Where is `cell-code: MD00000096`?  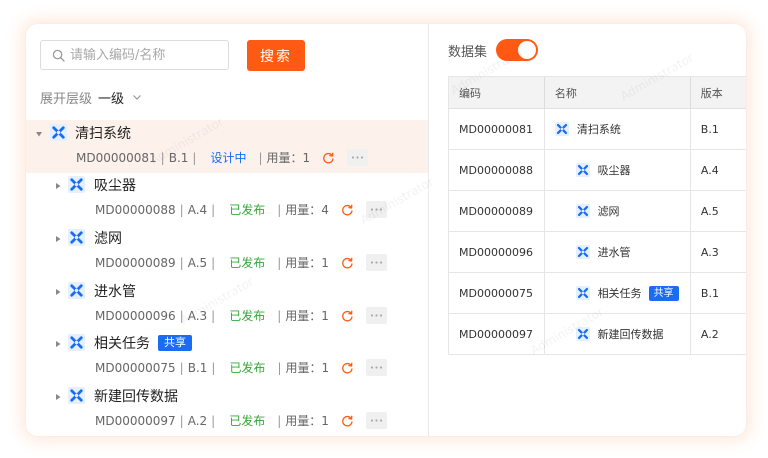
cell-code: MD00000096 is located at coordinates (496, 252).